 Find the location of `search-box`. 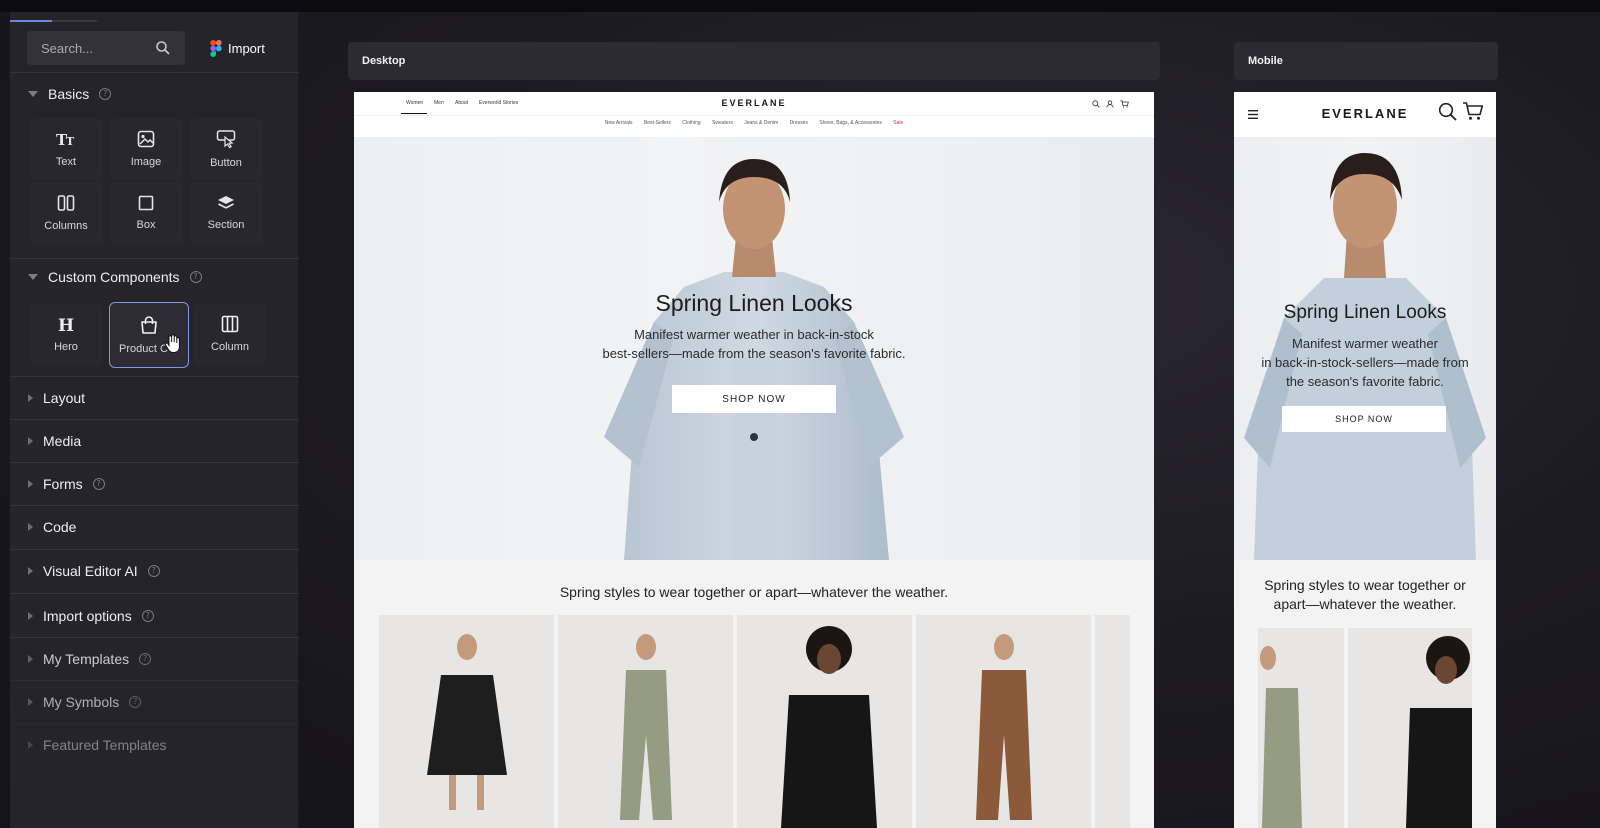

search-box is located at coordinates (106, 48).